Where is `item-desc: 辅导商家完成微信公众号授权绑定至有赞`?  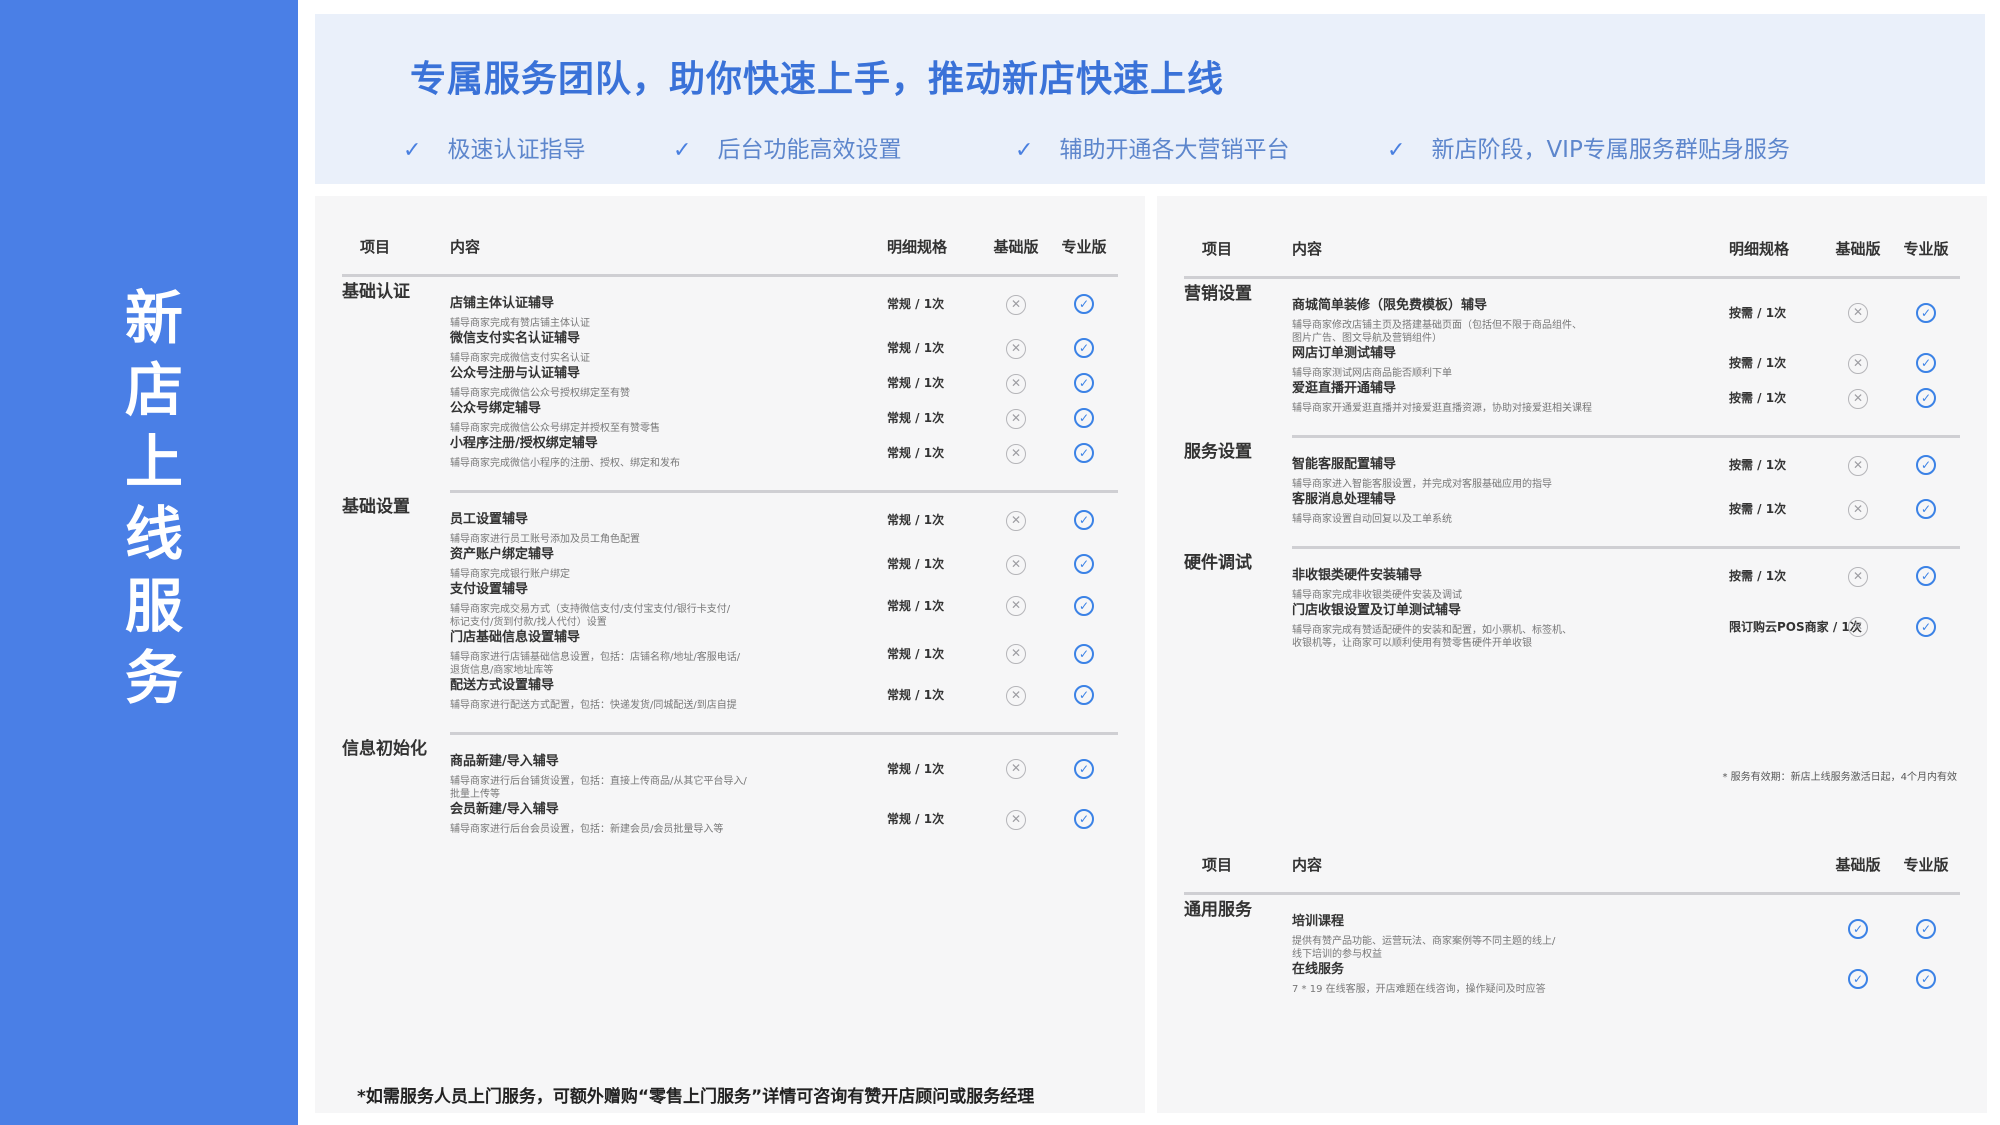 item-desc: 辅导商家完成微信公众号授权绑定至有赞 is located at coordinates (540, 393).